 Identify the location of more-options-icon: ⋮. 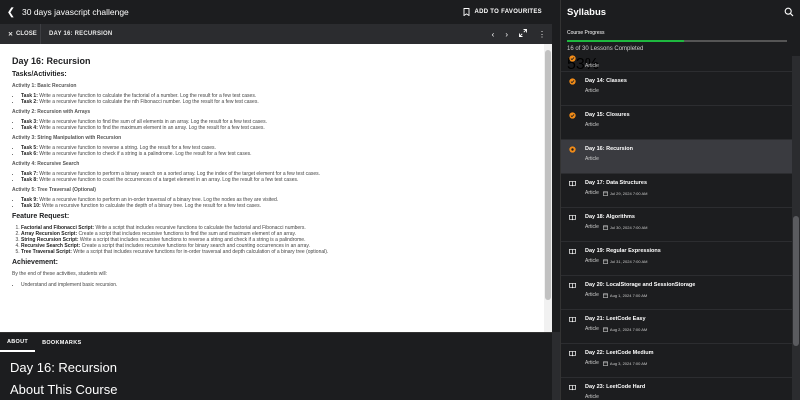
(542, 34).